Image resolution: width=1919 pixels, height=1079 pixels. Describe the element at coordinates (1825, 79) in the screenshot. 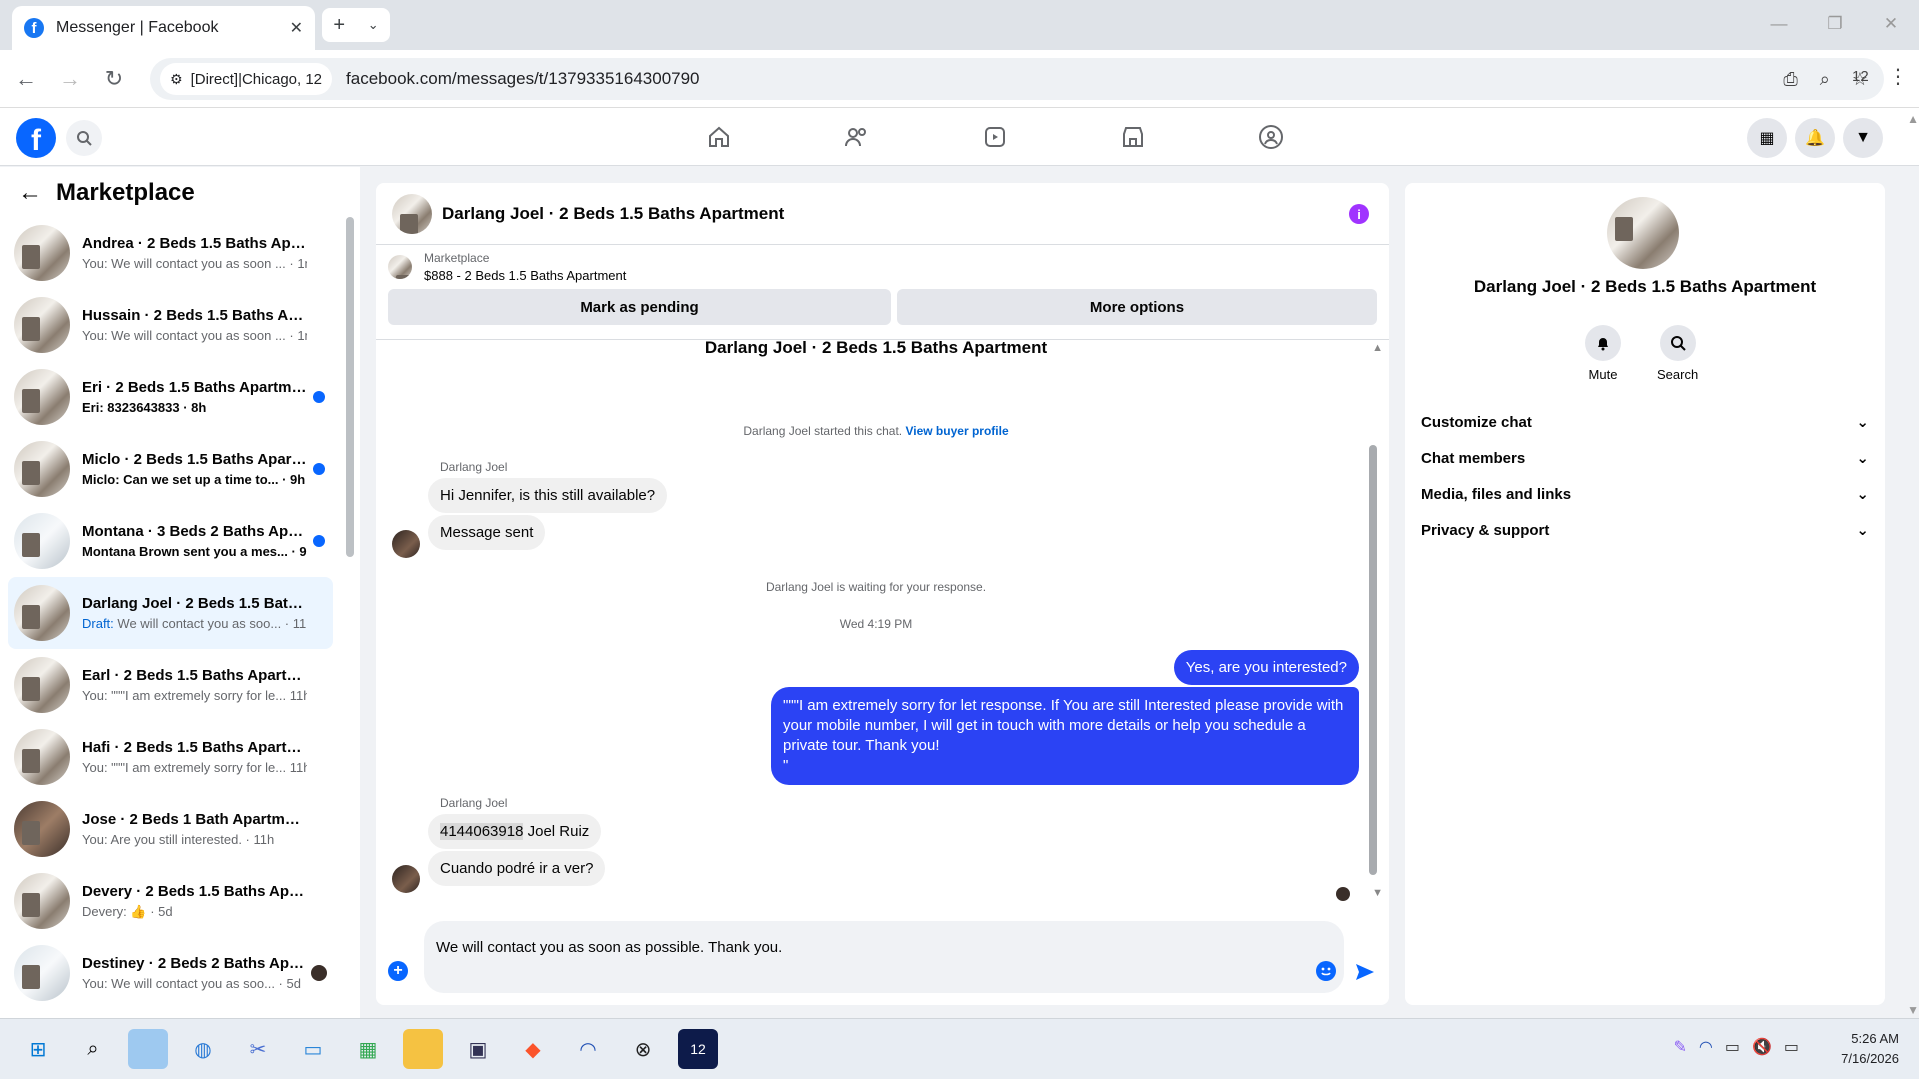

I see `zoom-icon: ⌕` at that location.